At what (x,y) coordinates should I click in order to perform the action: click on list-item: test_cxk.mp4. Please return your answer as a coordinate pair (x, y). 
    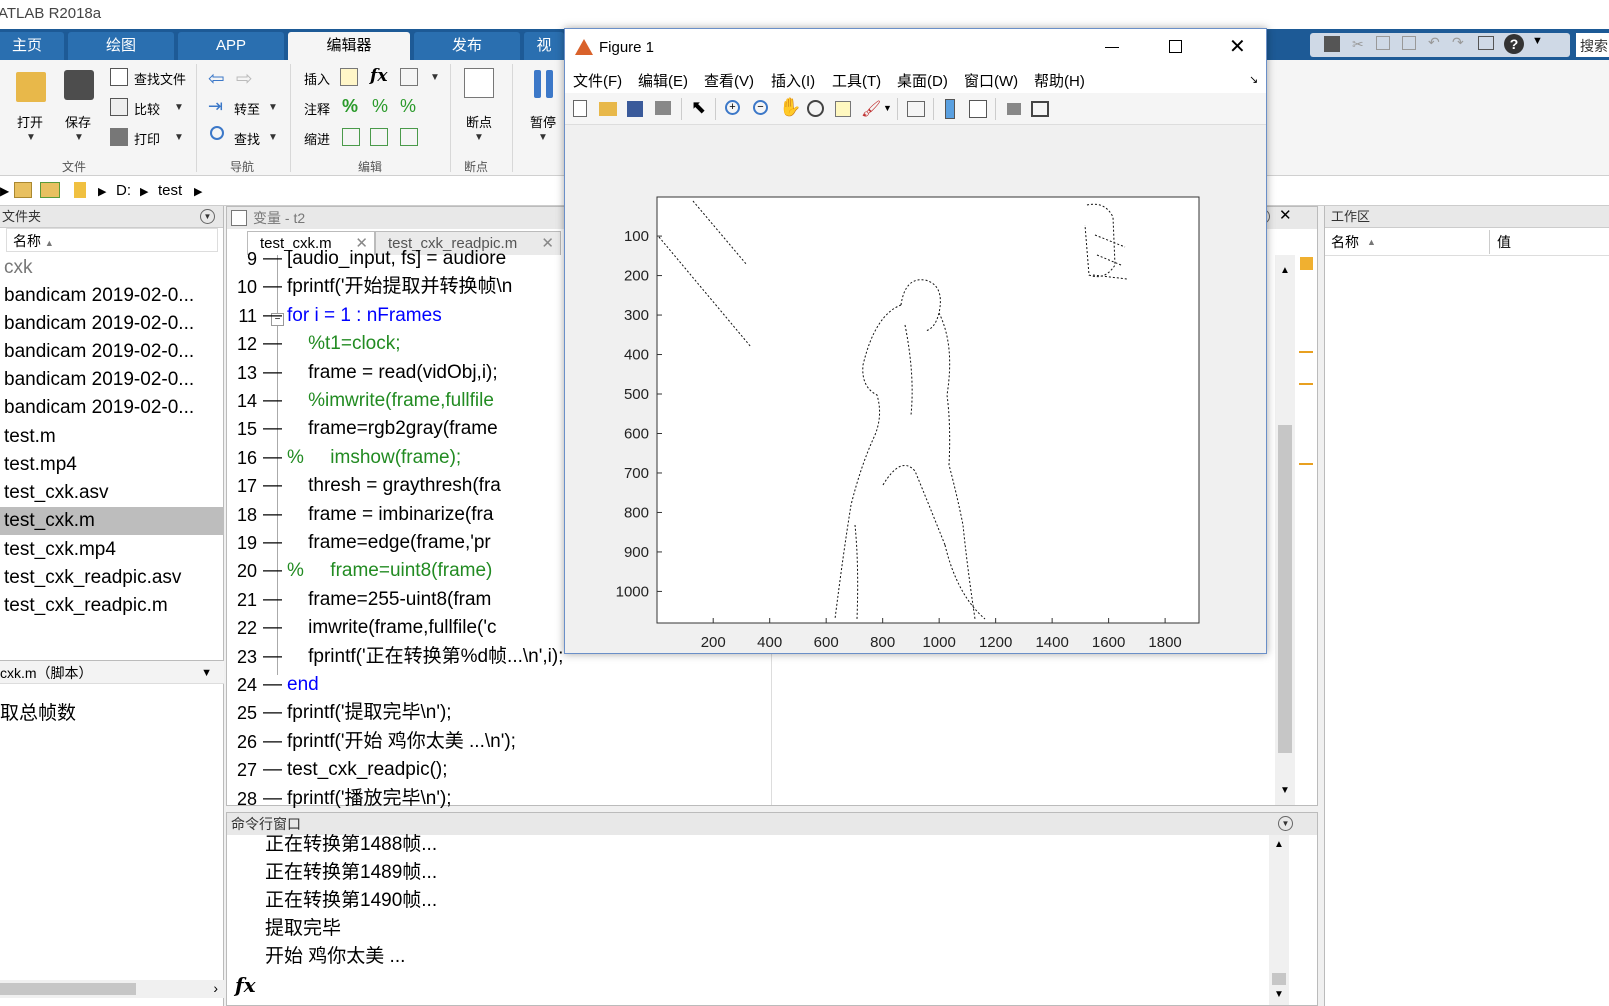
    Looking at the image, I should click on (112, 550).